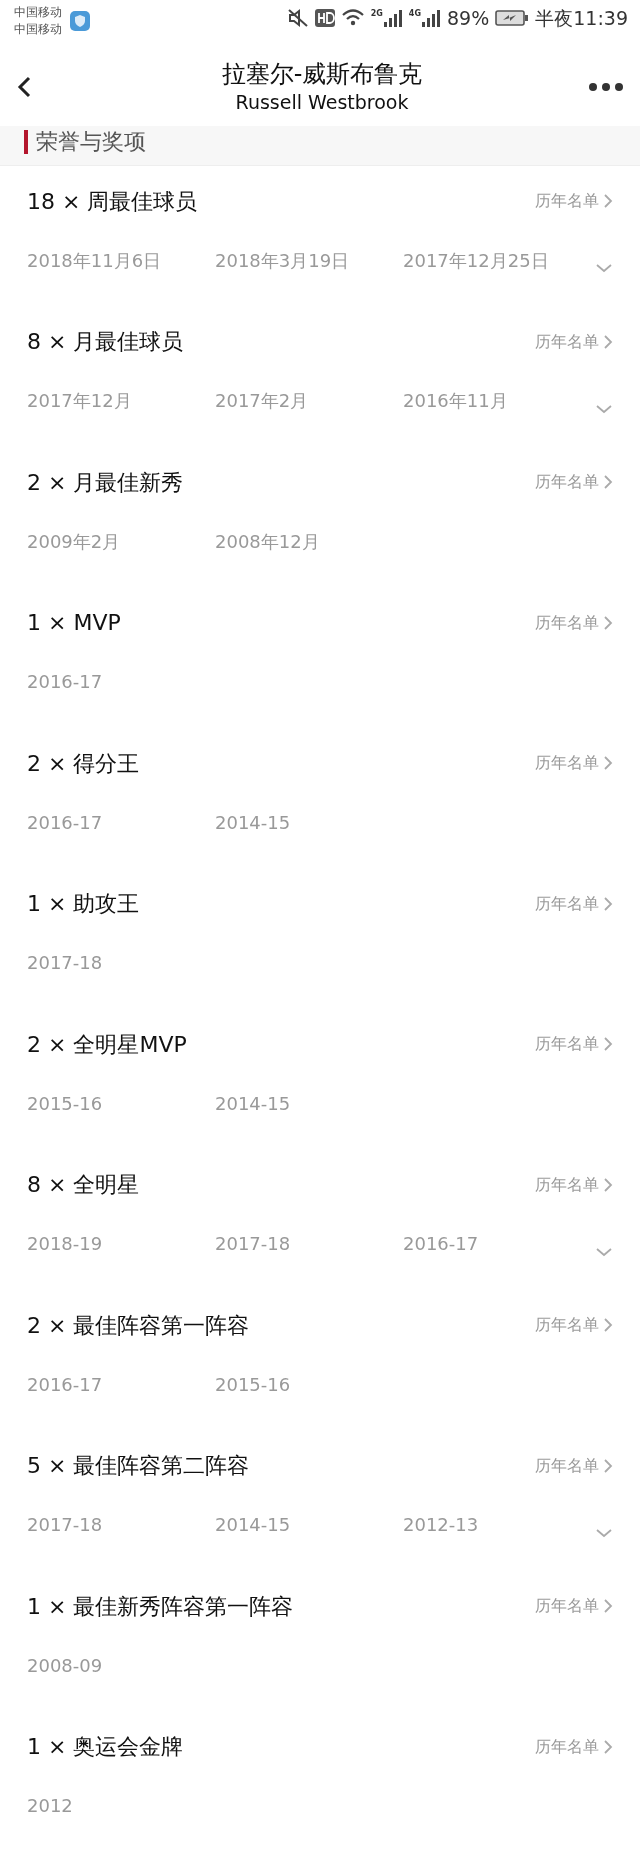 Image resolution: width=640 pixels, height=1852 pixels. What do you see at coordinates (476, 260) in the screenshot?
I see `award-date: 2017年12月25日` at bounding box center [476, 260].